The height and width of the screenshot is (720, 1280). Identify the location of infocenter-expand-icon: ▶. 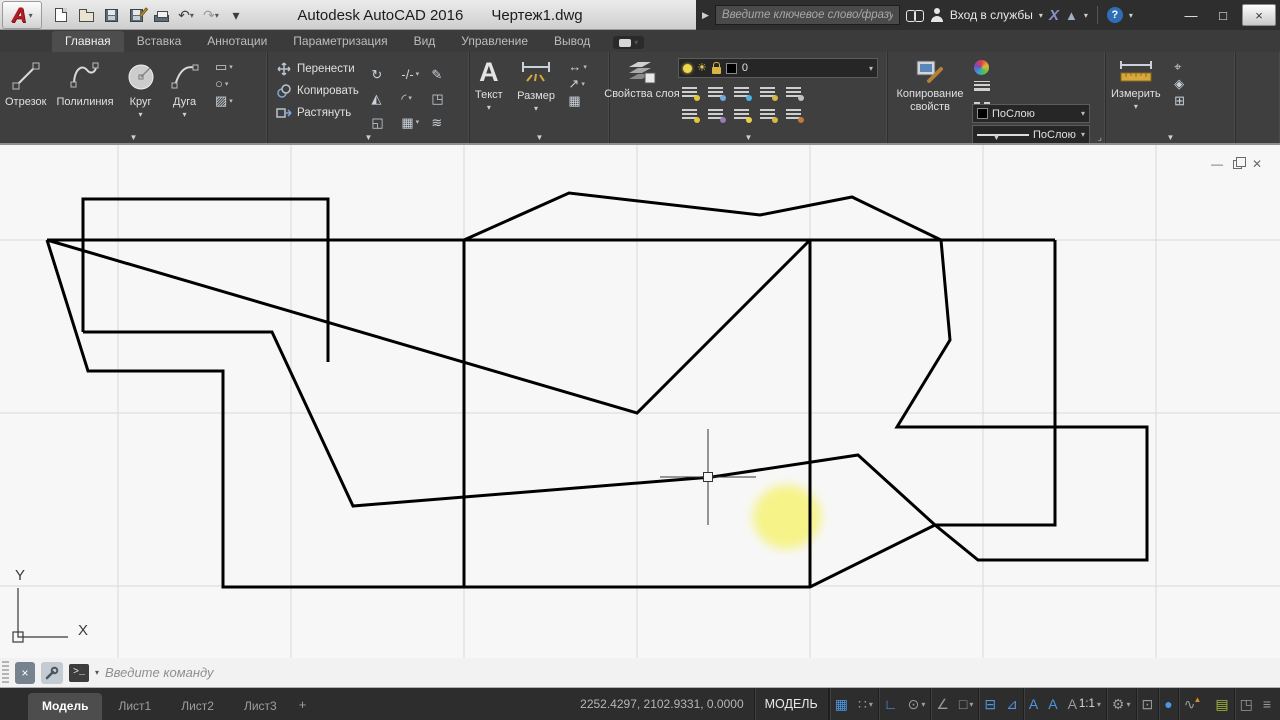
(705, 15).